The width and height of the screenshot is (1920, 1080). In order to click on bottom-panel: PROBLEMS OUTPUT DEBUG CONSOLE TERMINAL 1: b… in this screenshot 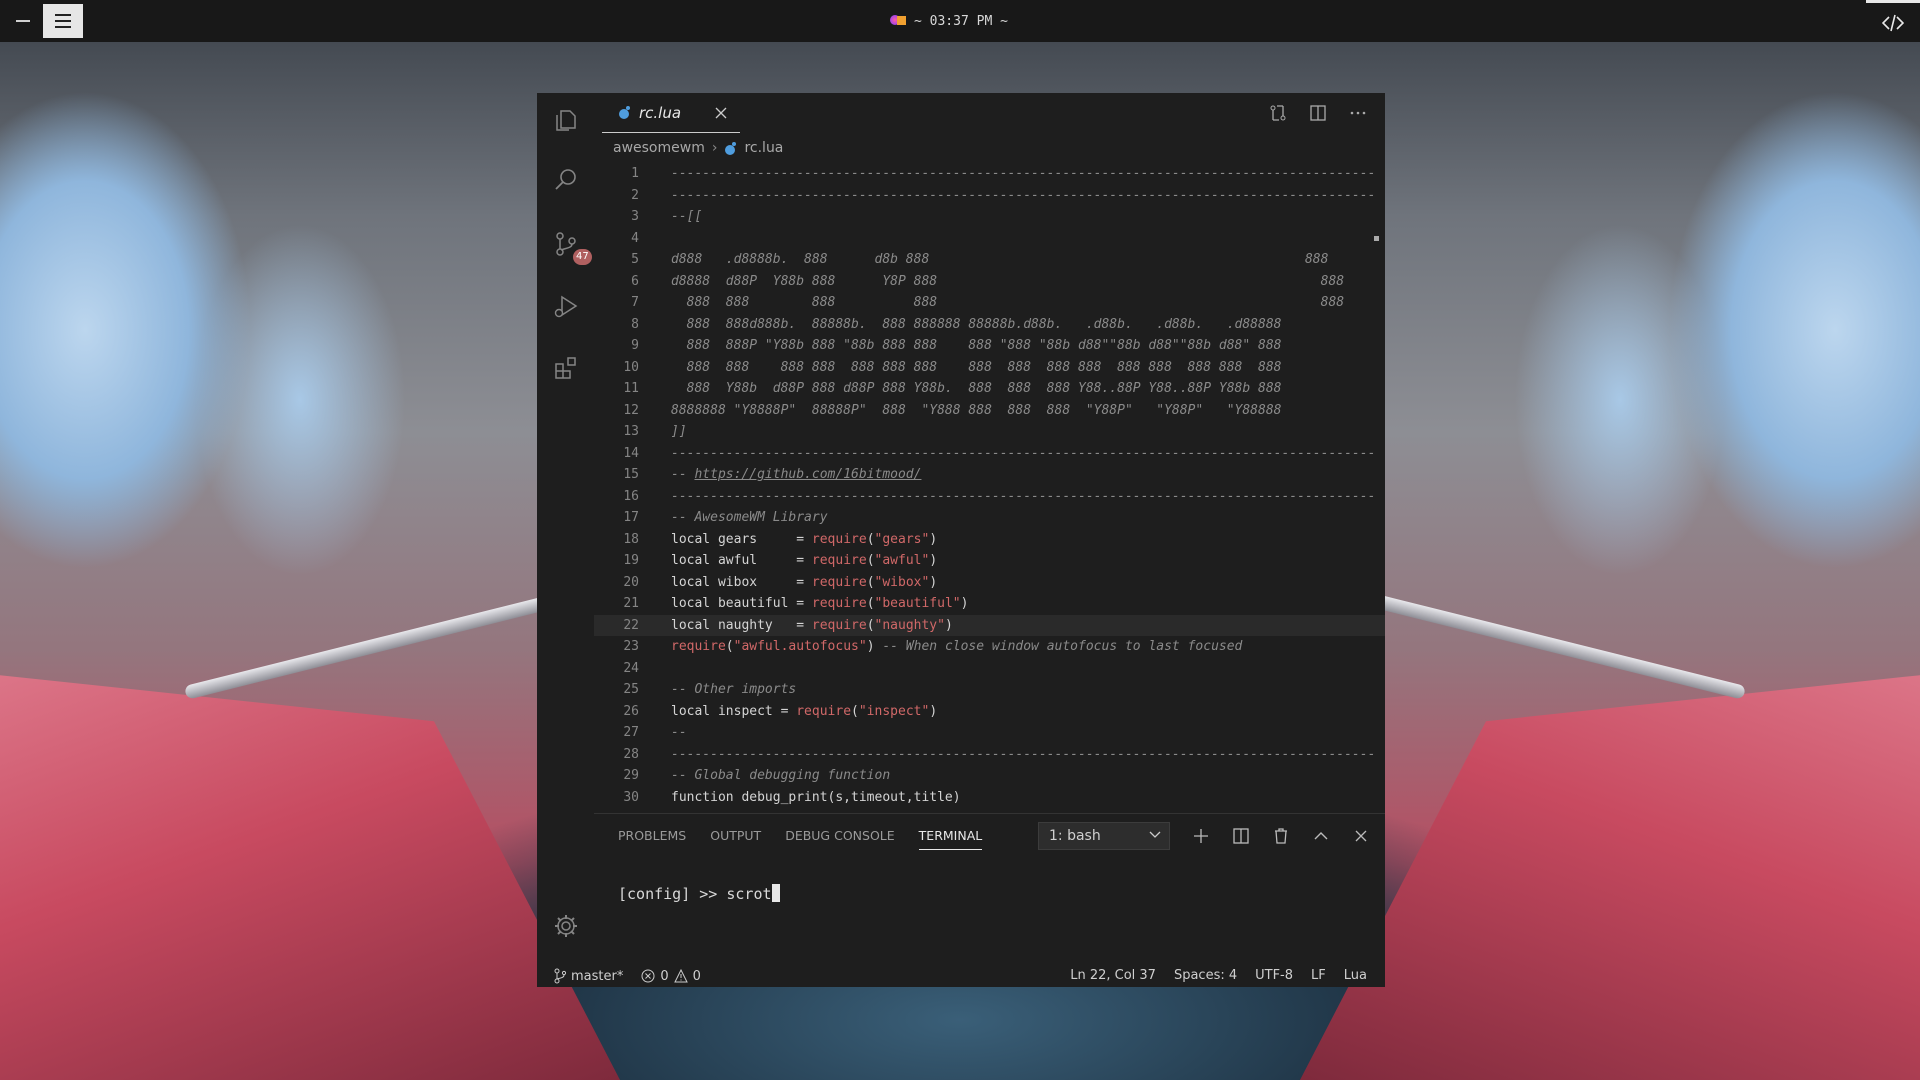, I will do `click(989, 890)`.